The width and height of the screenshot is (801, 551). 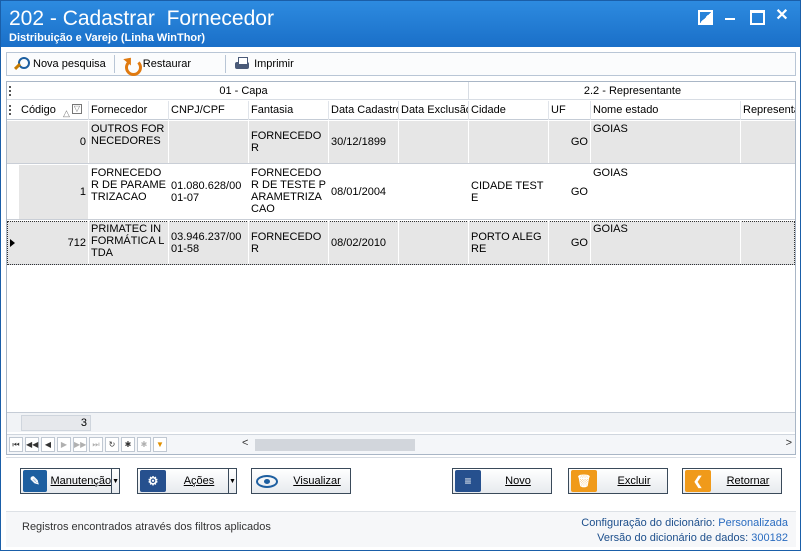 I want to click on eye-icon, so click(x=267, y=481).